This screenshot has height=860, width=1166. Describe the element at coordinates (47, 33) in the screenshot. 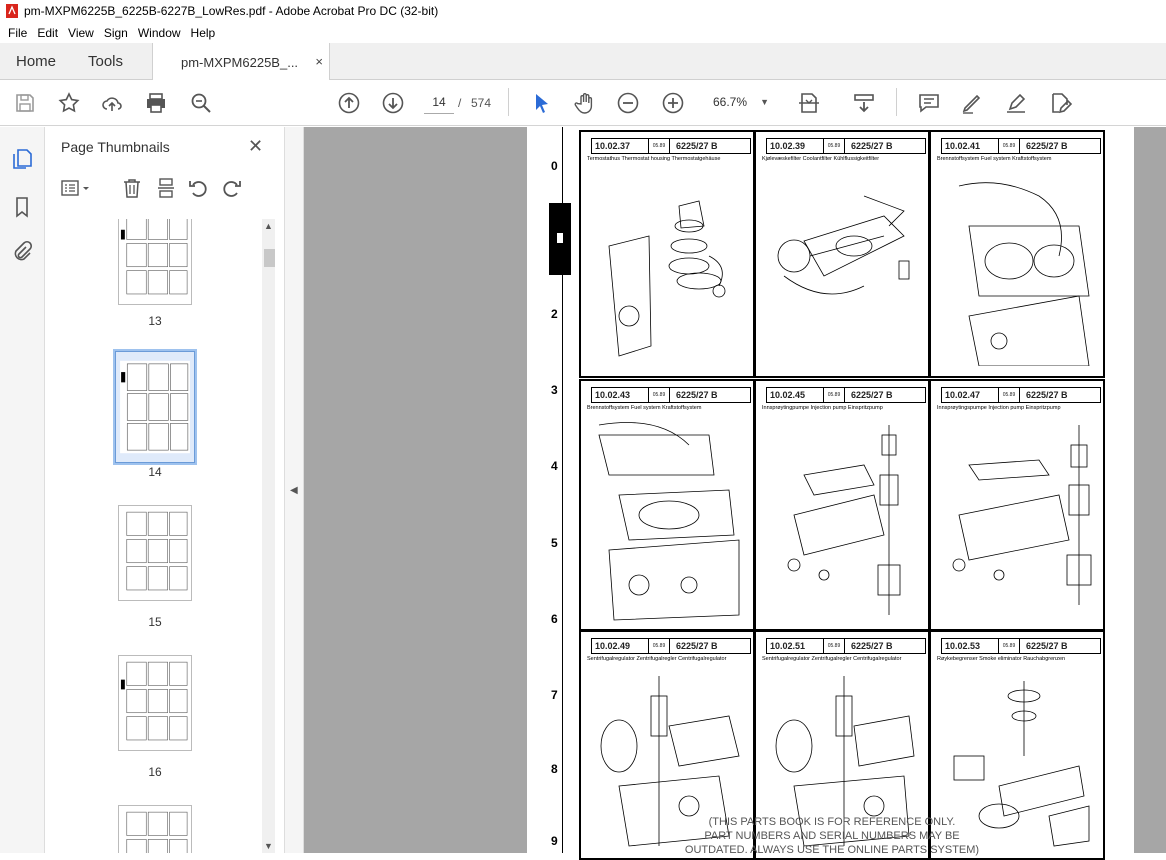

I see `menu-edit: Edit` at that location.